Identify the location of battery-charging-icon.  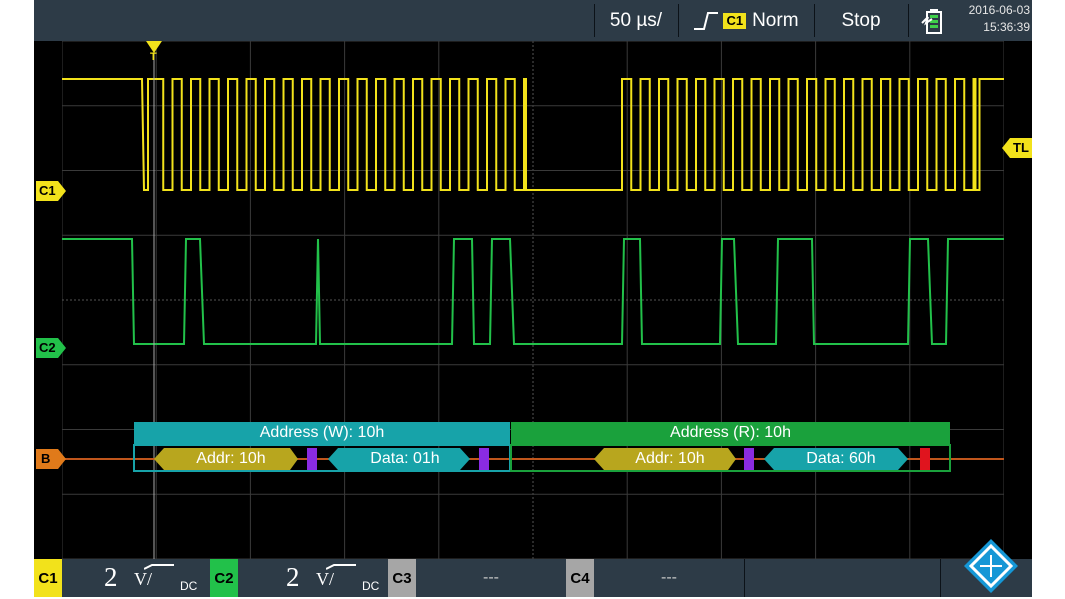
(931, 21).